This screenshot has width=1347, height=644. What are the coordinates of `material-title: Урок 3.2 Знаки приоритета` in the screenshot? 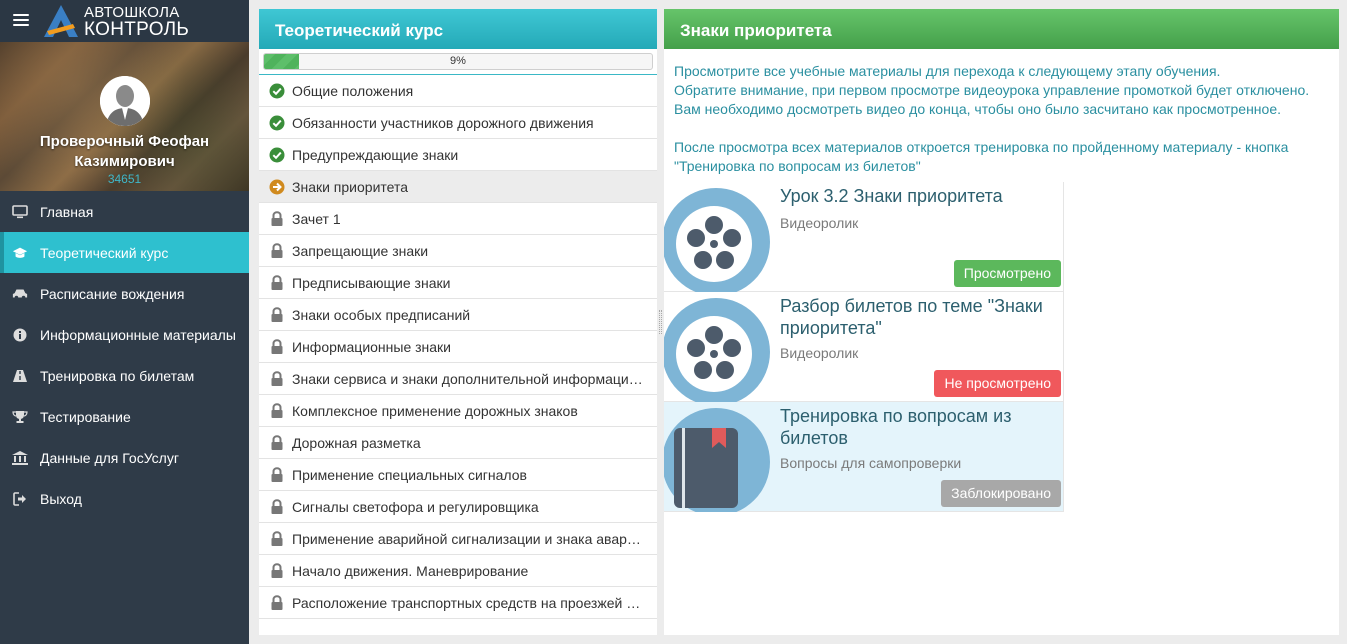 It's located at (920, 196).